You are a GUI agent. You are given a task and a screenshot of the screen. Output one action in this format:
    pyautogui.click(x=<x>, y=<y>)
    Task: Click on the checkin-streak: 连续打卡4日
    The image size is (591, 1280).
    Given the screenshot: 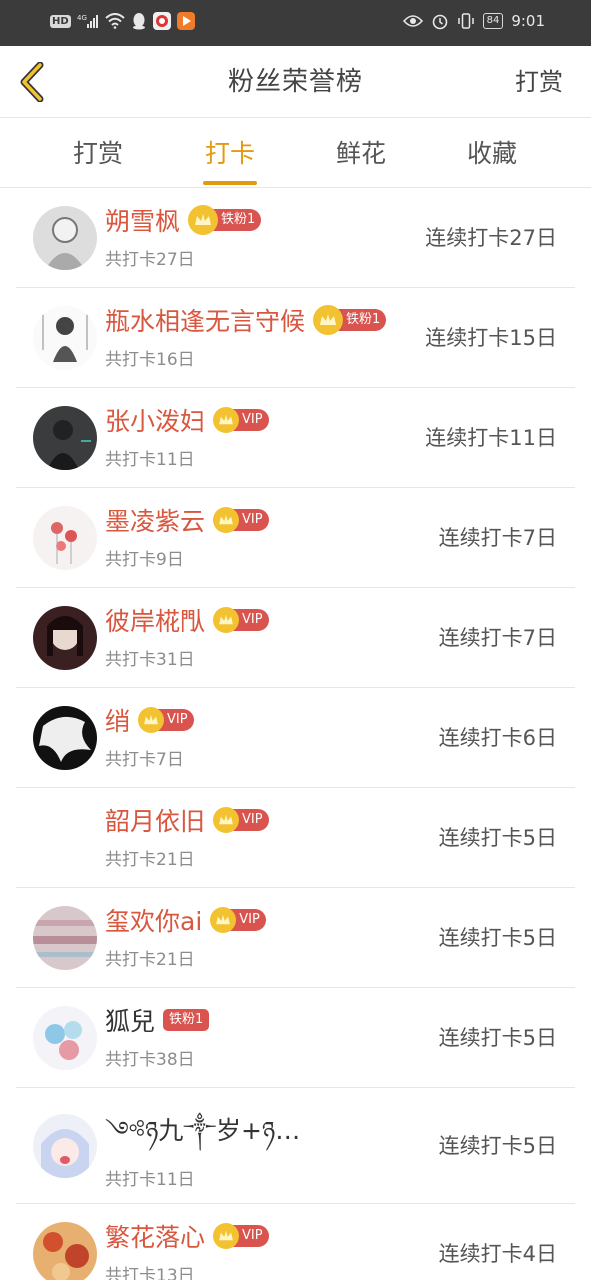 What is the action you would take?
    pyautogui.click(x=497, y=1254)
    